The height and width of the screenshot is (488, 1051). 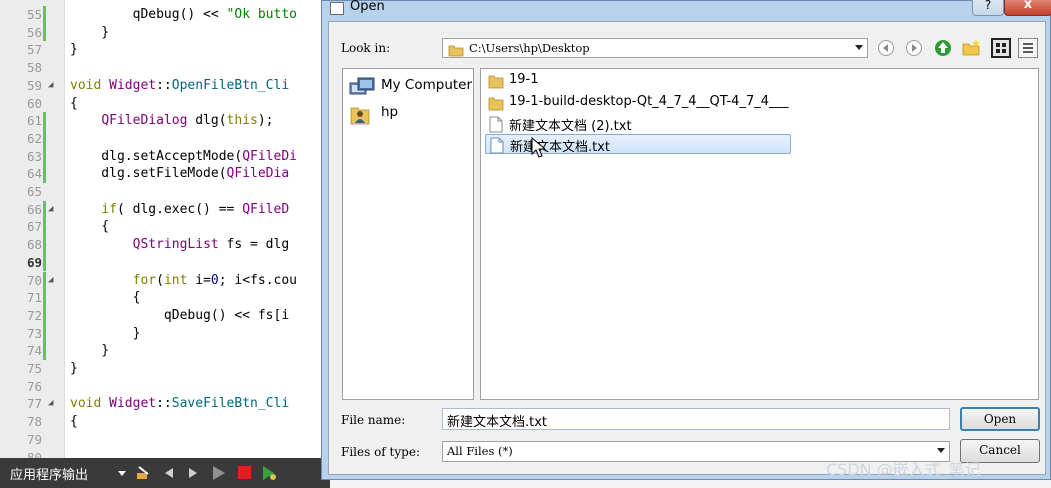 I want to click on code-line: 60 {, so click(x=165, y=104).